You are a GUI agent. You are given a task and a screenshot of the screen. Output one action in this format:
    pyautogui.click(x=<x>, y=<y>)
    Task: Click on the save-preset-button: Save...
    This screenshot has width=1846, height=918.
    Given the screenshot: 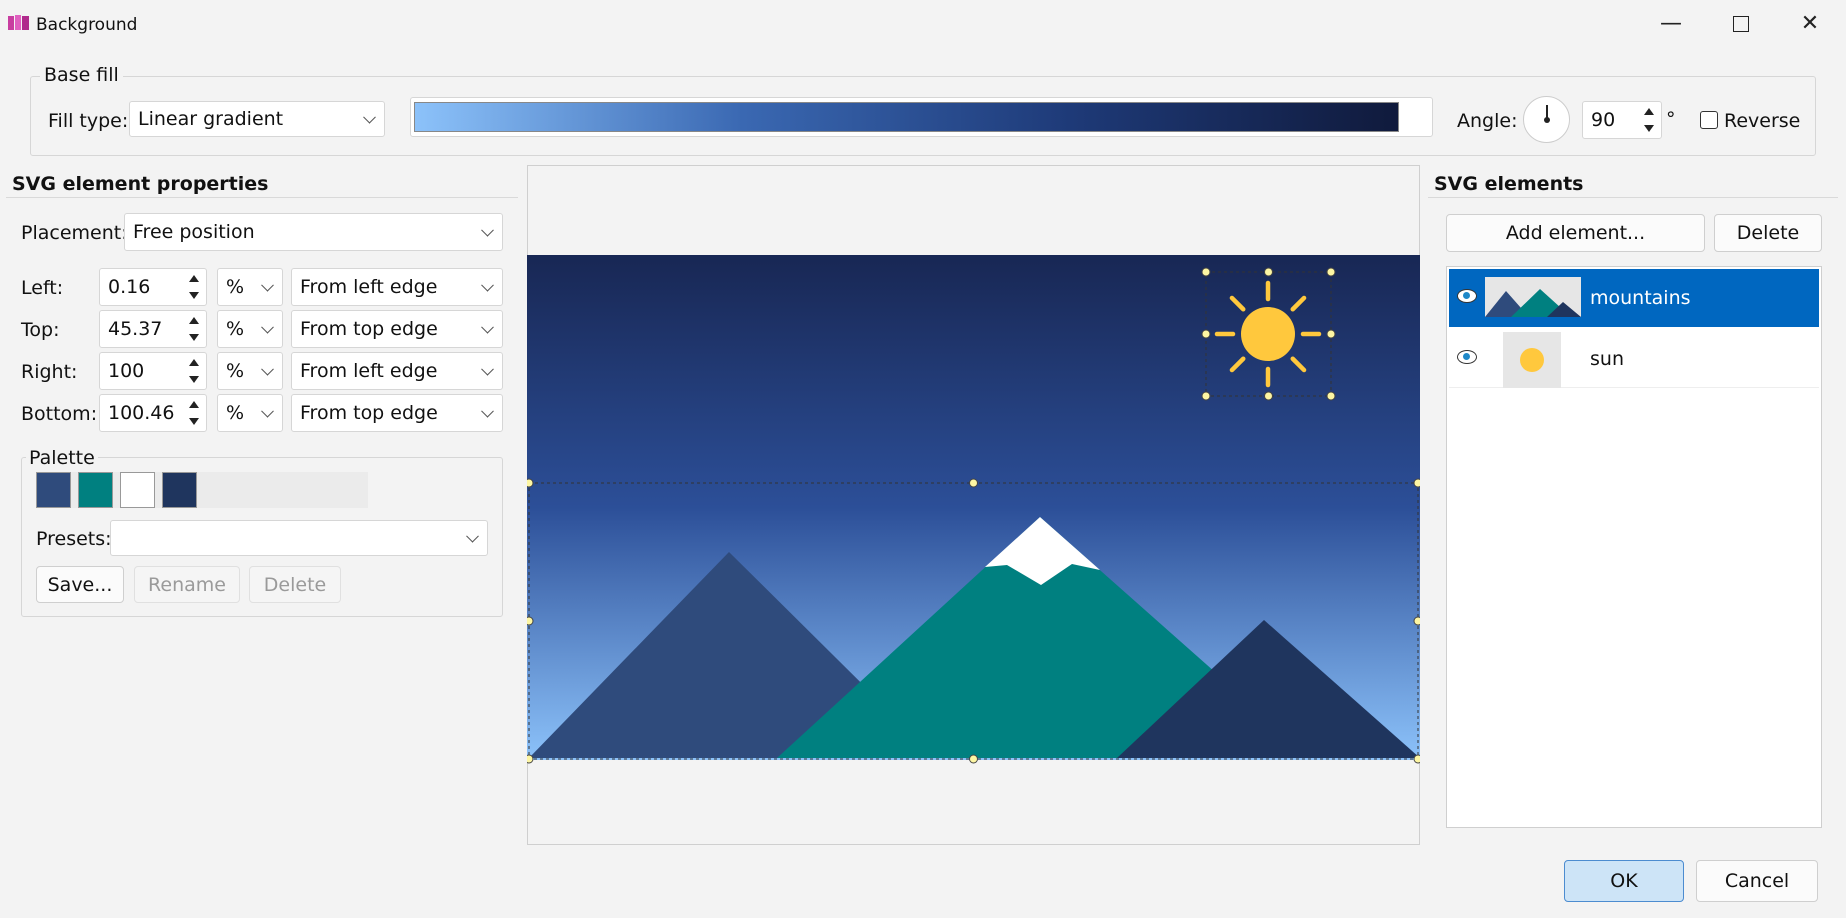 What is the action you would take?
    pyautogui.click(x=80, y=584)
    